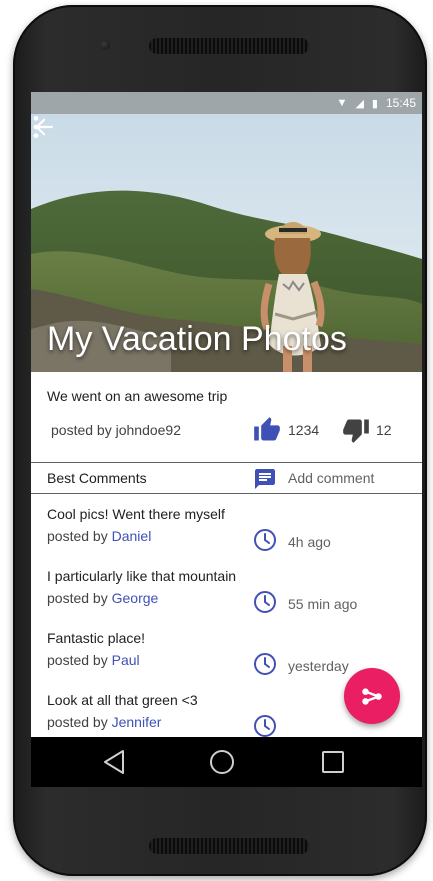 The image size is (433, 881). What do you see at coordinates (333, 762) in the screenshot?
I see `nav-recents-icon` at bounding box center [333, 762].